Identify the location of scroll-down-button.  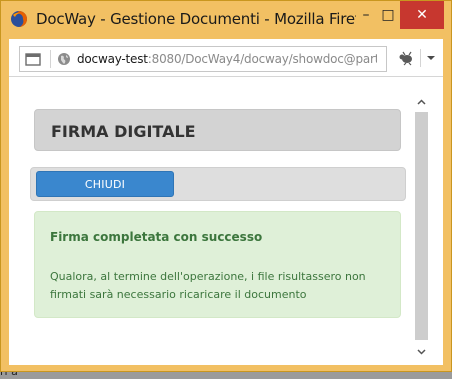
(421, 351).